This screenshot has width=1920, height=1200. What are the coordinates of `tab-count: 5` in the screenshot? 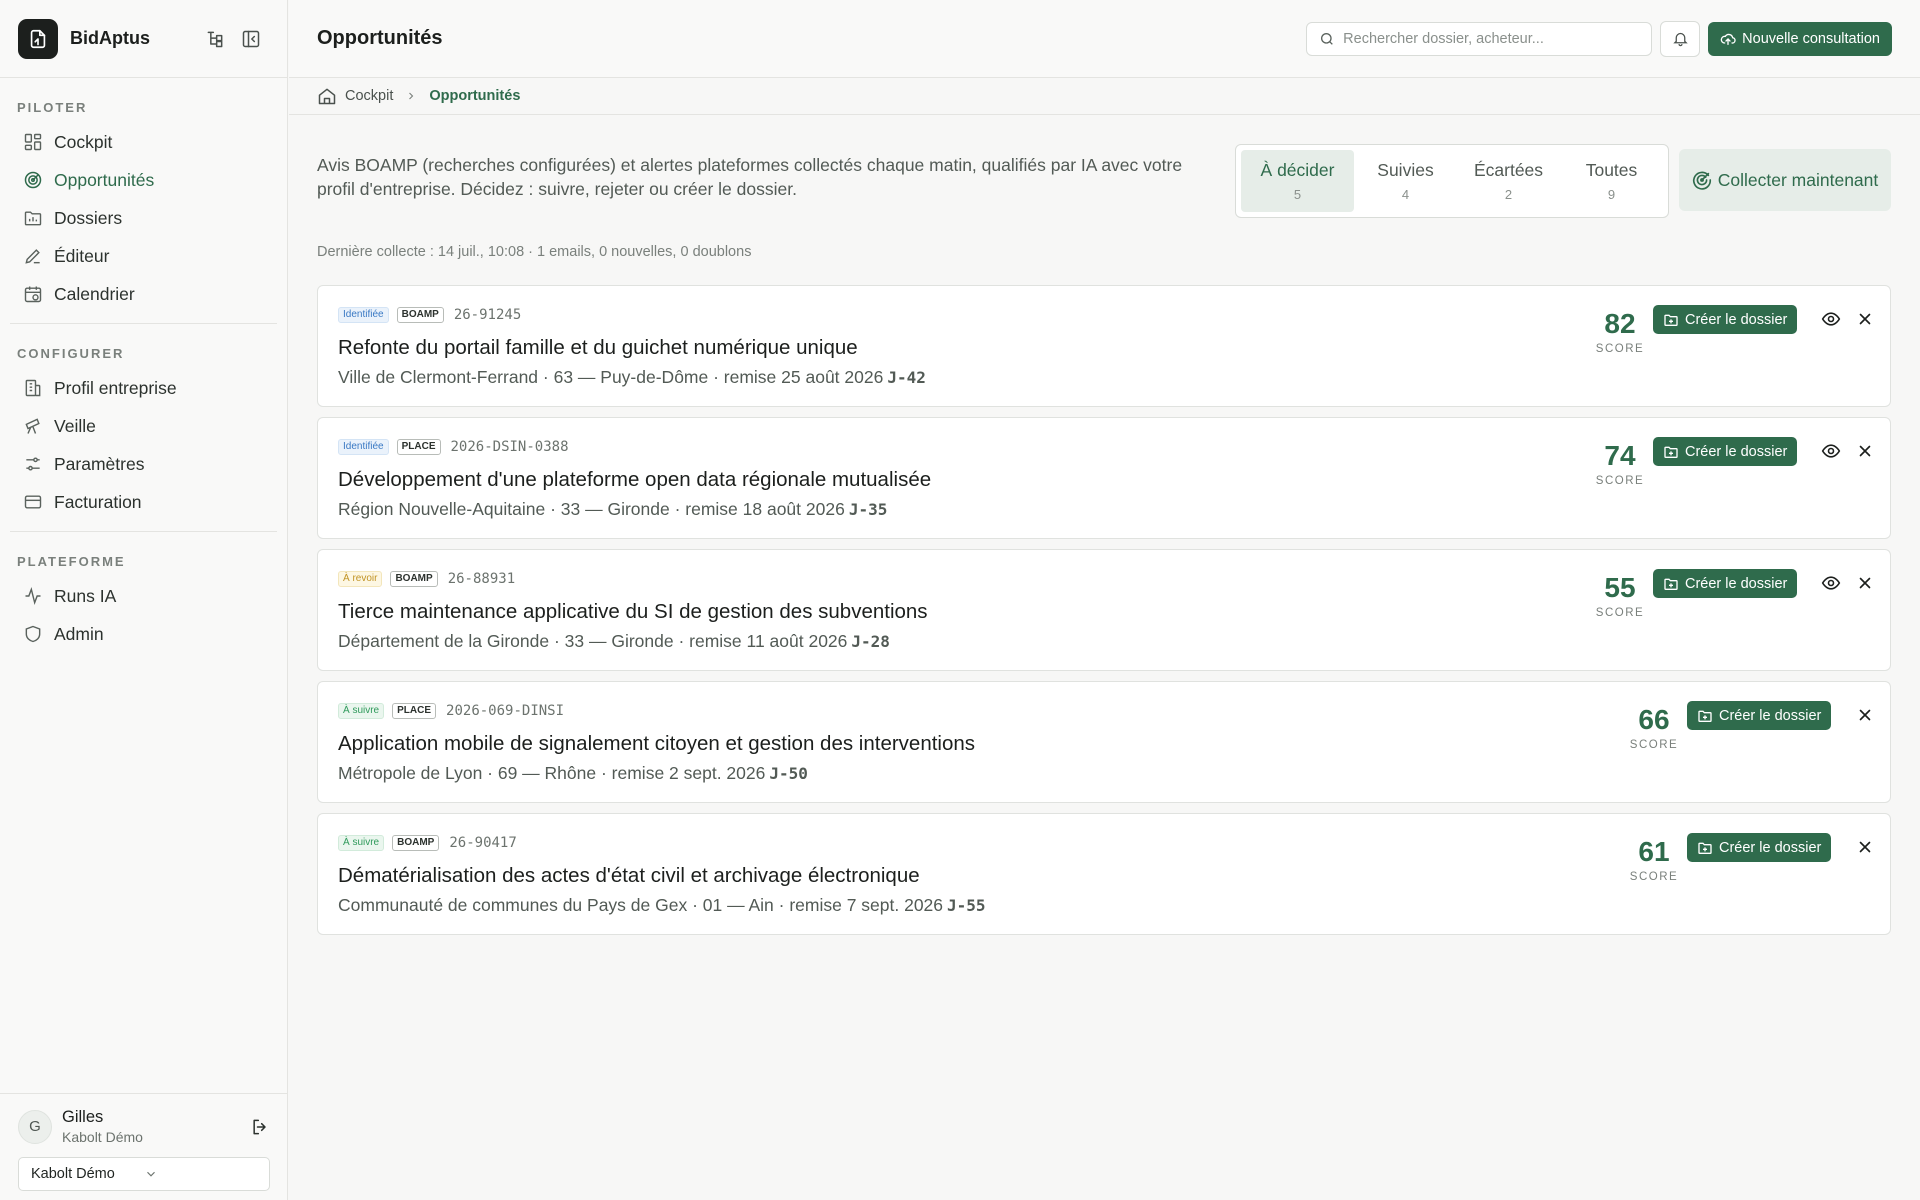 It's located at (1297, 194).